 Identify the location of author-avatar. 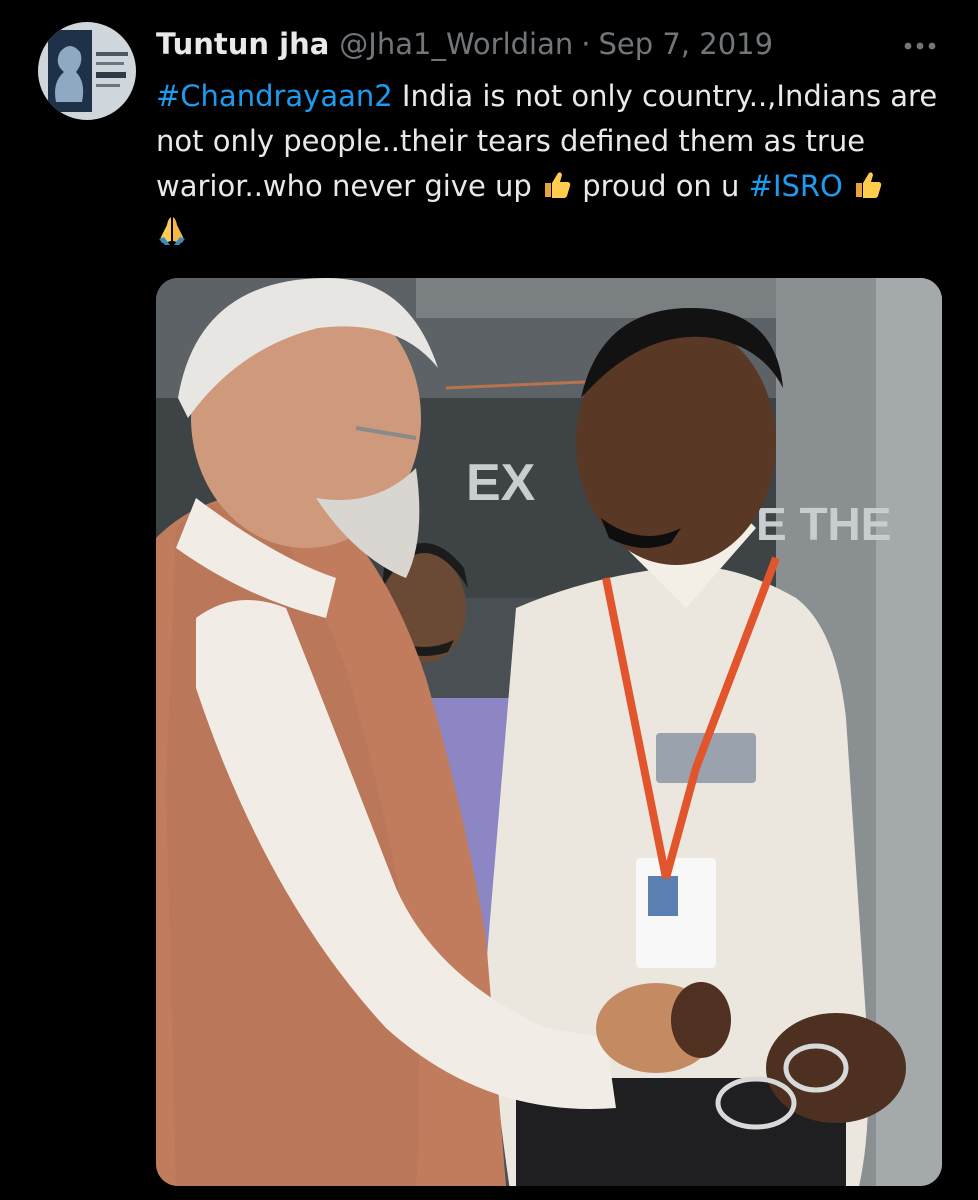
(87, 71).